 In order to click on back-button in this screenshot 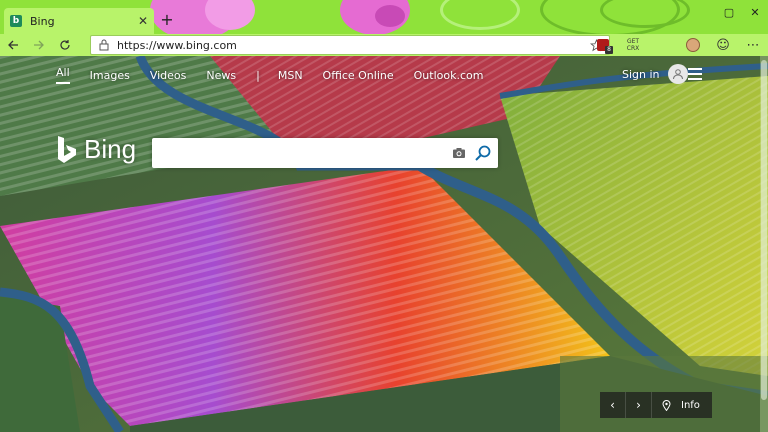, I will do `click(13, 45)`.